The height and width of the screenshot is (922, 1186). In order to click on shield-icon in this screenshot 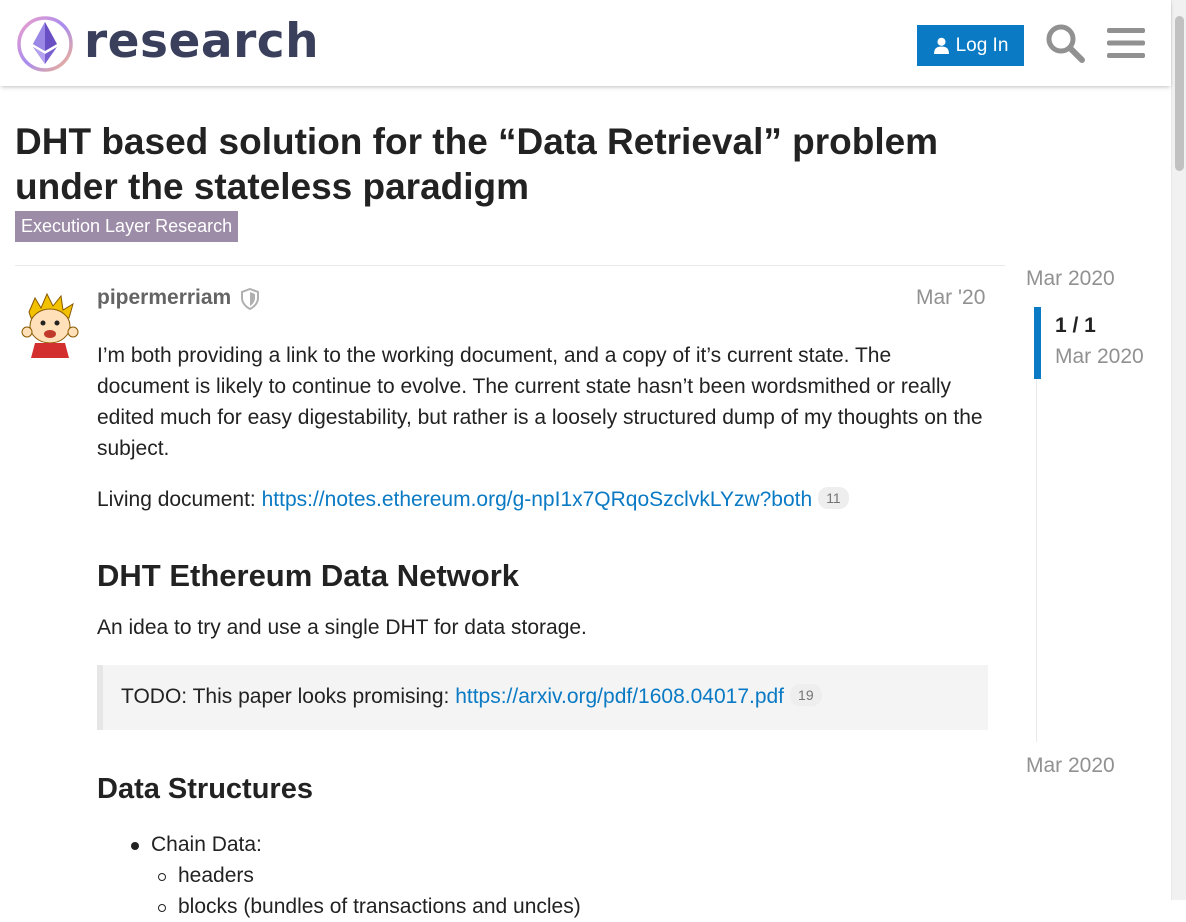, I will do `click(250, 299)`.